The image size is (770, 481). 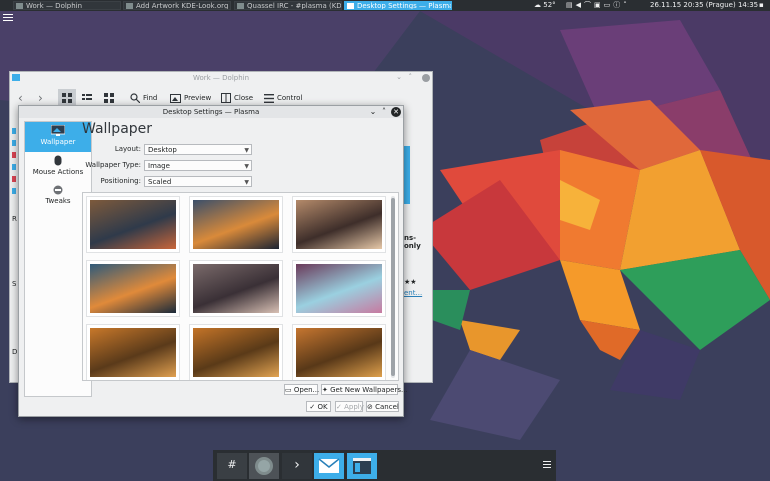 What do you see at coordinates (198, 181) in the screenshot?
I see `positioning-combo: Scaled ▼` at bounding box center [198, 181].